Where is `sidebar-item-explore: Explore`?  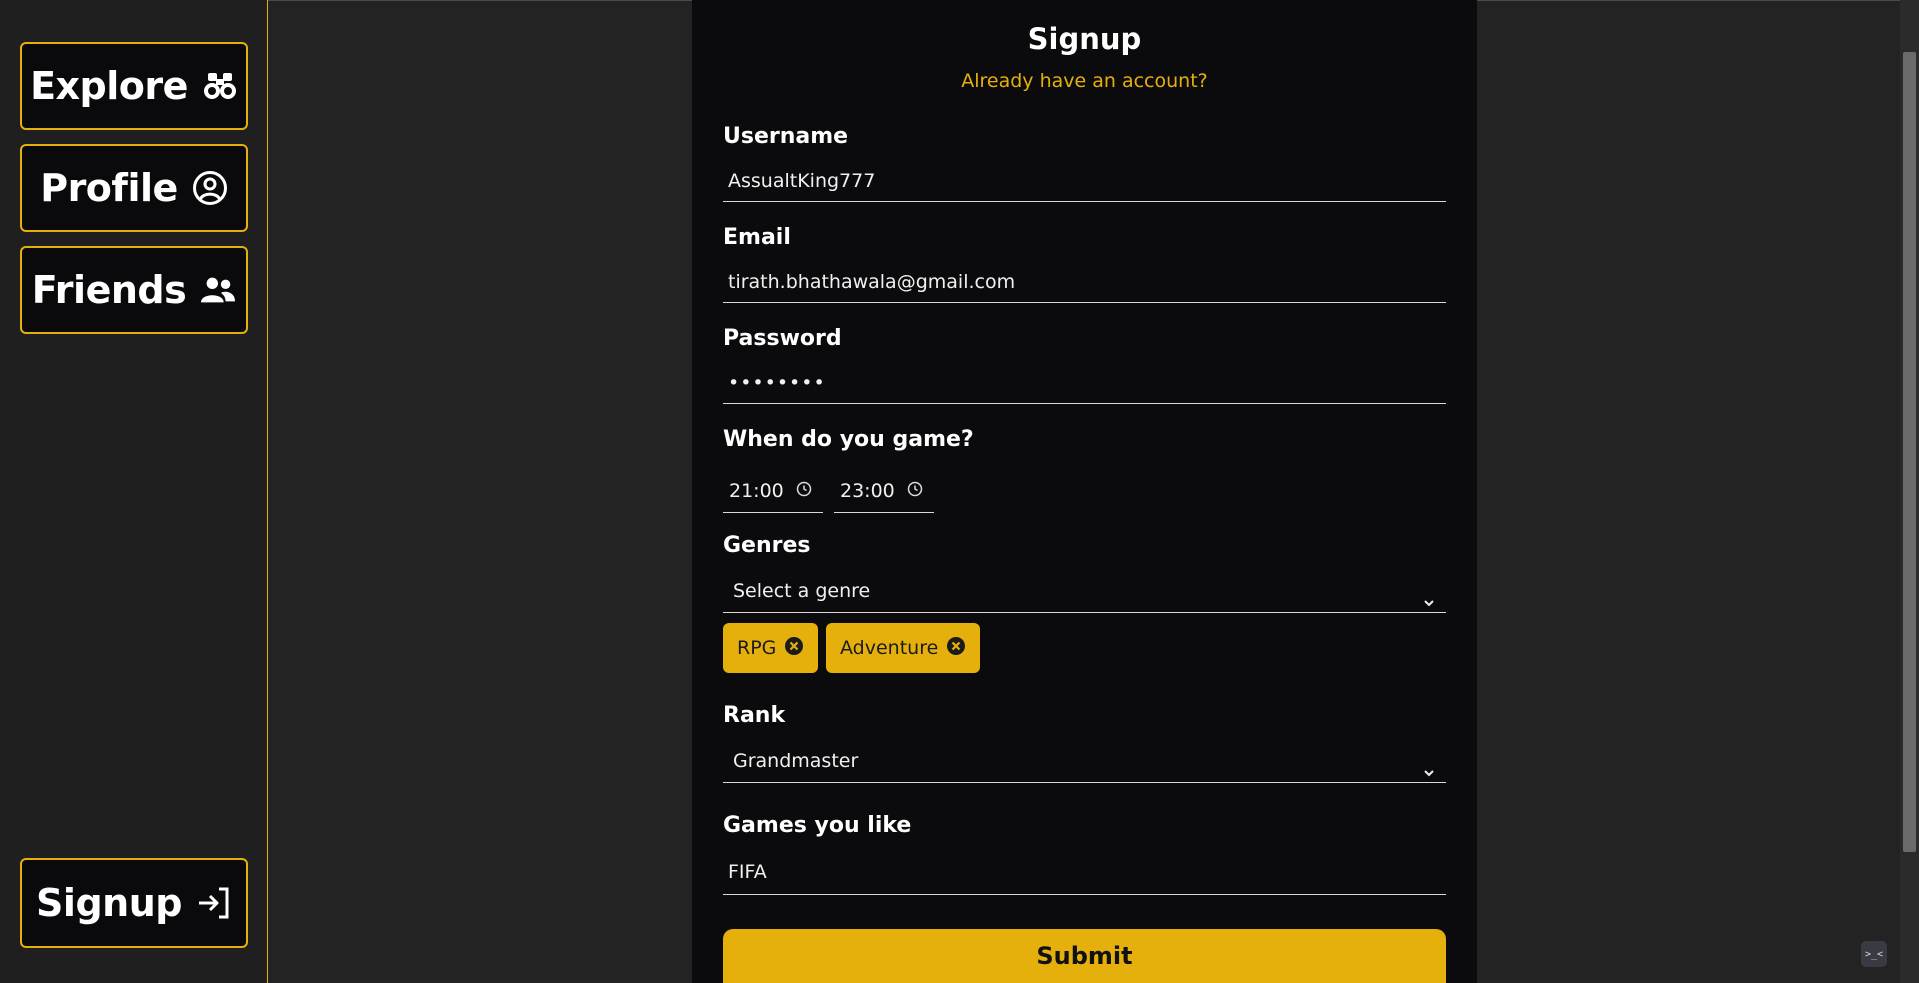 sidebar-item-explore: Explore is located at coordinates (134, 86).